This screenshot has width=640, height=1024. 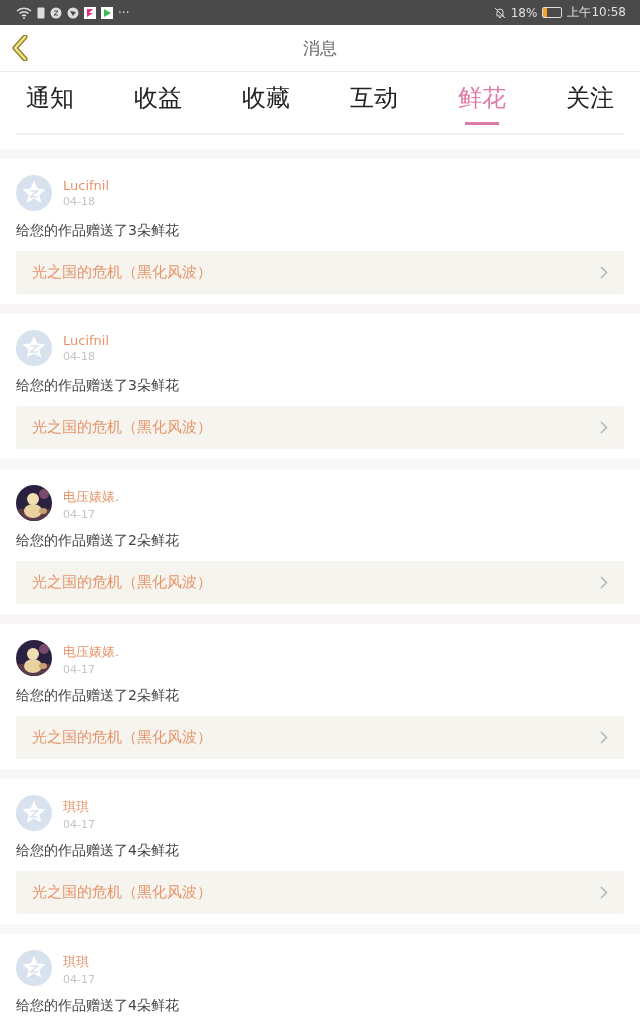 I want to click on tab: 互动, so click(x=374, y=102).